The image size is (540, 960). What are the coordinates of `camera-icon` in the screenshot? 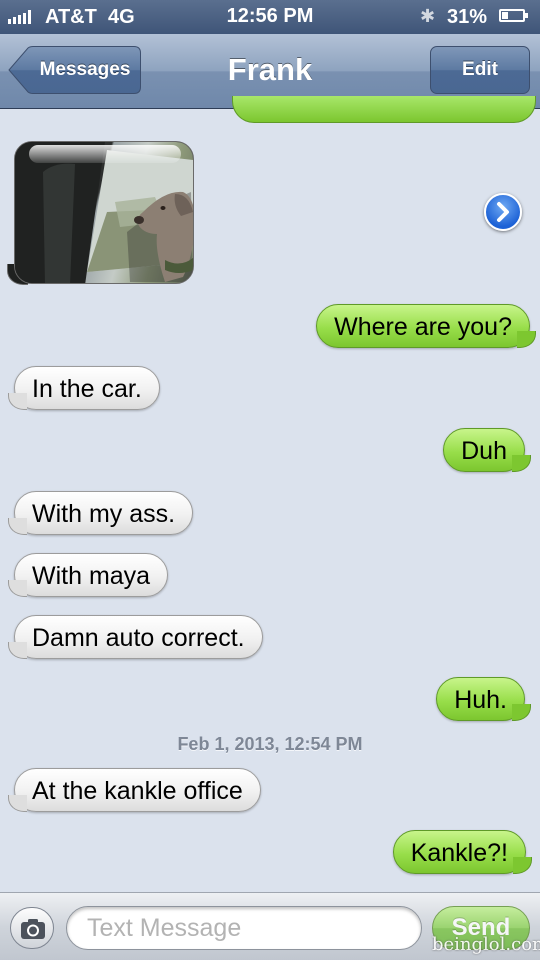 It's located at (33, 929).